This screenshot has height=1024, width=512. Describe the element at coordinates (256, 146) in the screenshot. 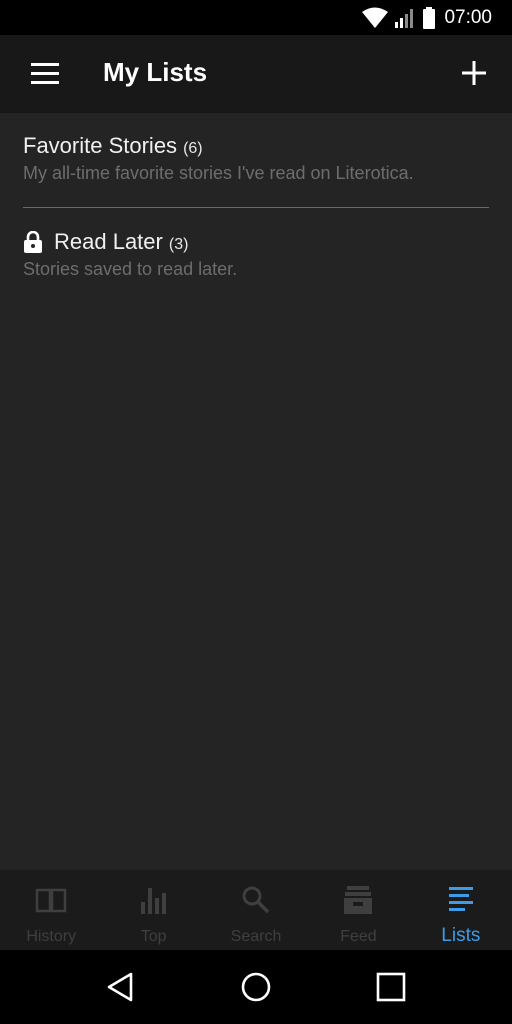

I see `list-item-title-row: Favorite Stories (6)` at that location.